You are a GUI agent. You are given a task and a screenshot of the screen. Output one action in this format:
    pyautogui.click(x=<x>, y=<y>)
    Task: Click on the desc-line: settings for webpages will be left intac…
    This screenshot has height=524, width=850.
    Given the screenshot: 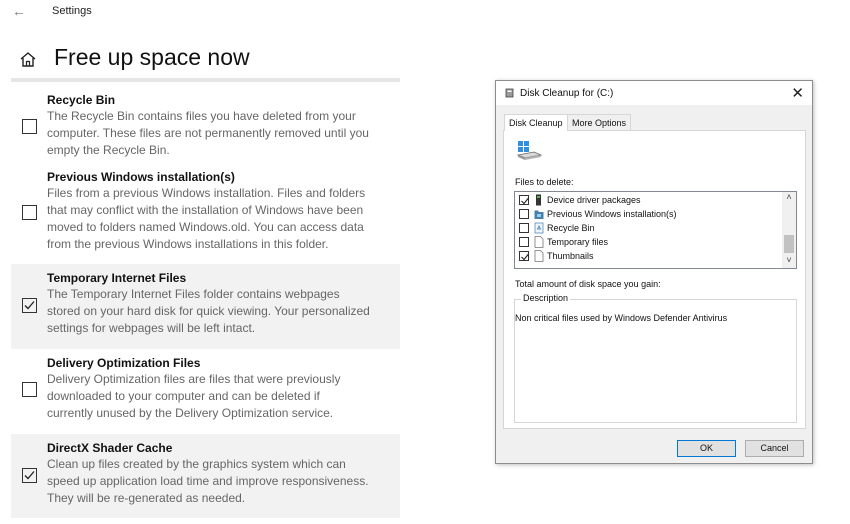 What is the action you would take?
    pyautogui.click(x=151, y=328)
    